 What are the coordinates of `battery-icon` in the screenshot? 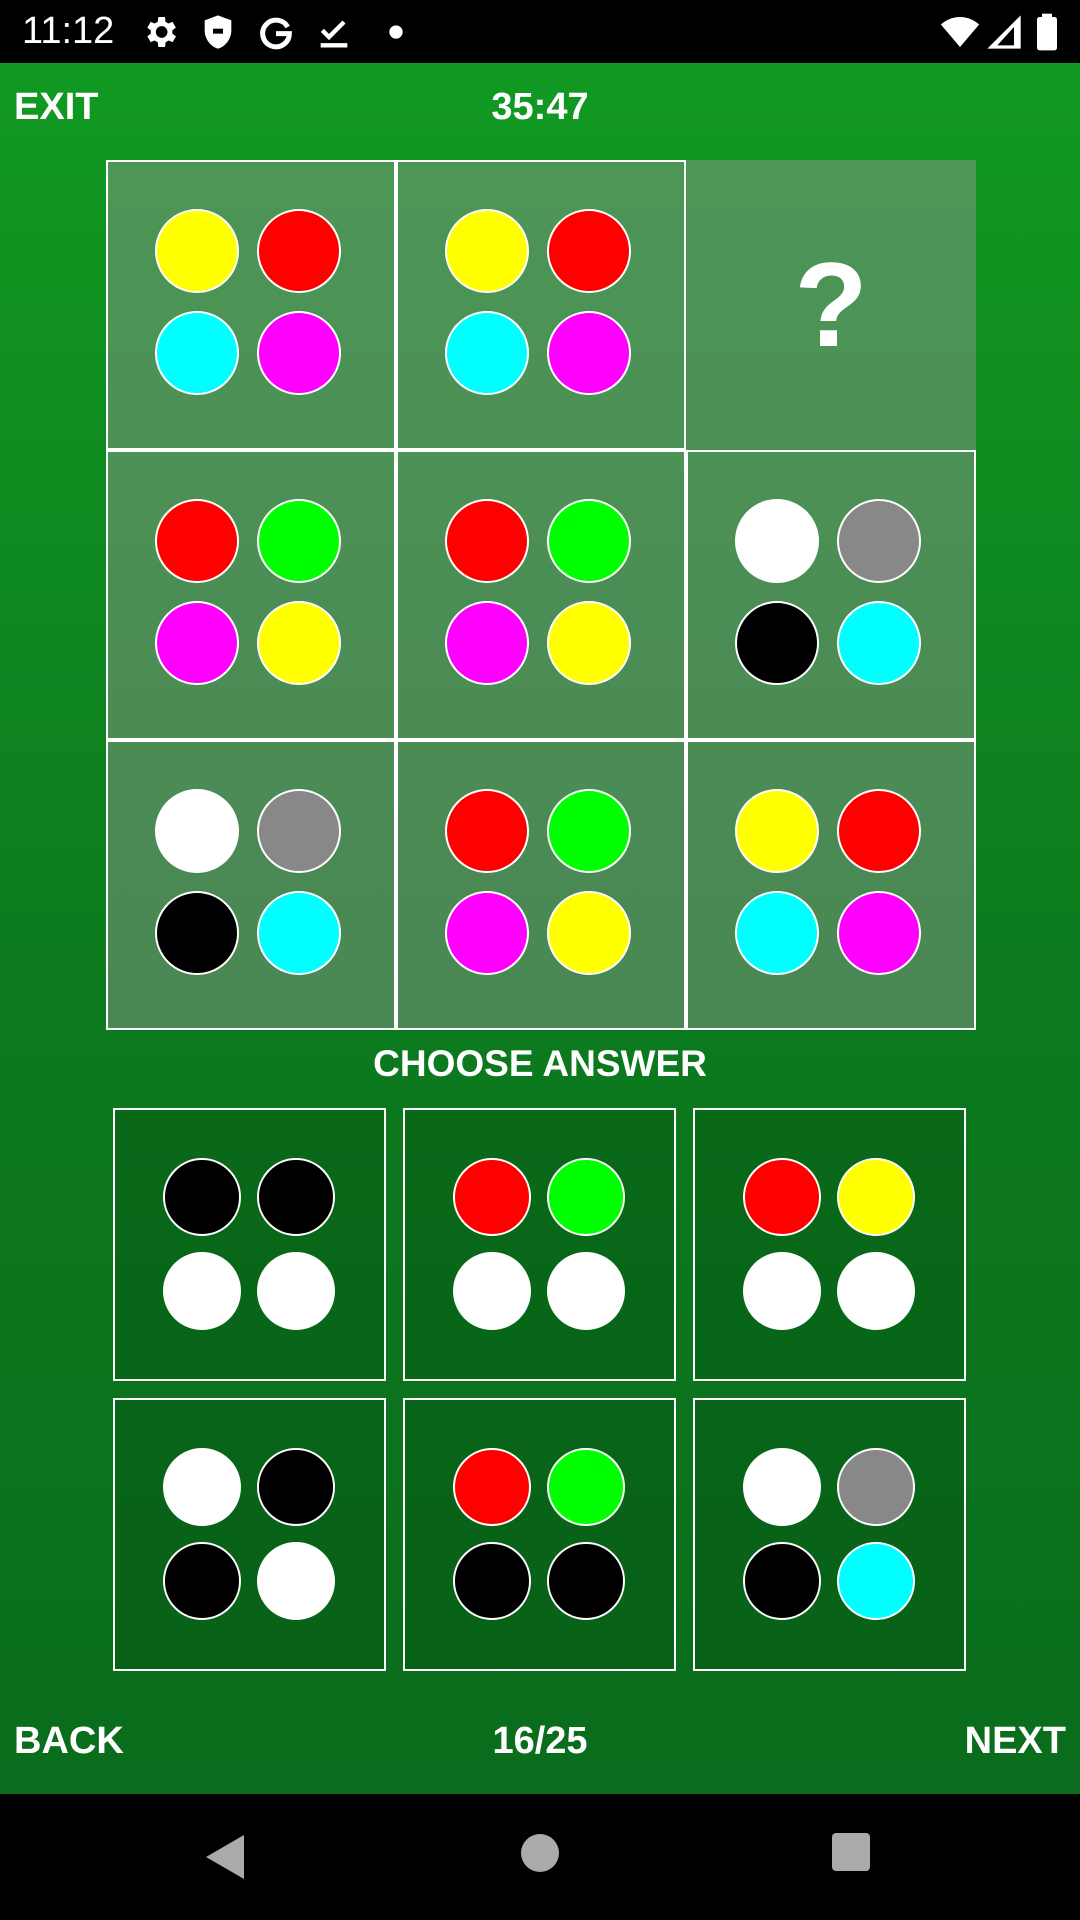 It's located at (1047, 32).